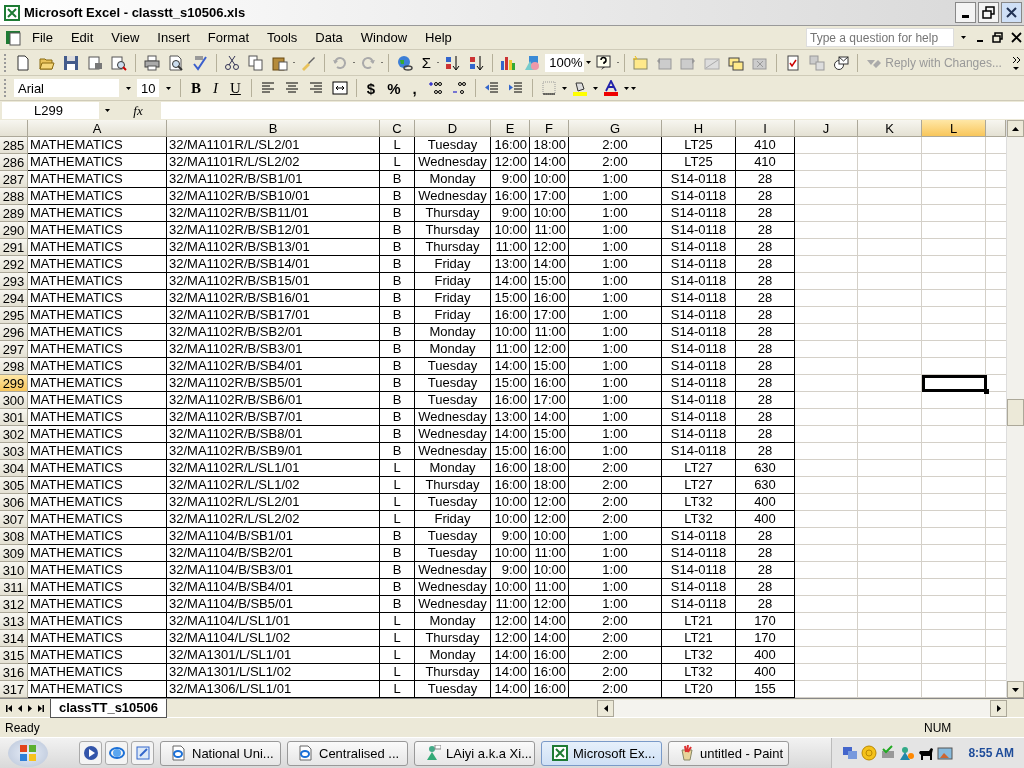 Image resolution: width=1024 pixels, height=768 pixels. What do you see at coordinates (14, 502) in the screenshot?
I see `row-header: 306` at bounding box center [14, 502].